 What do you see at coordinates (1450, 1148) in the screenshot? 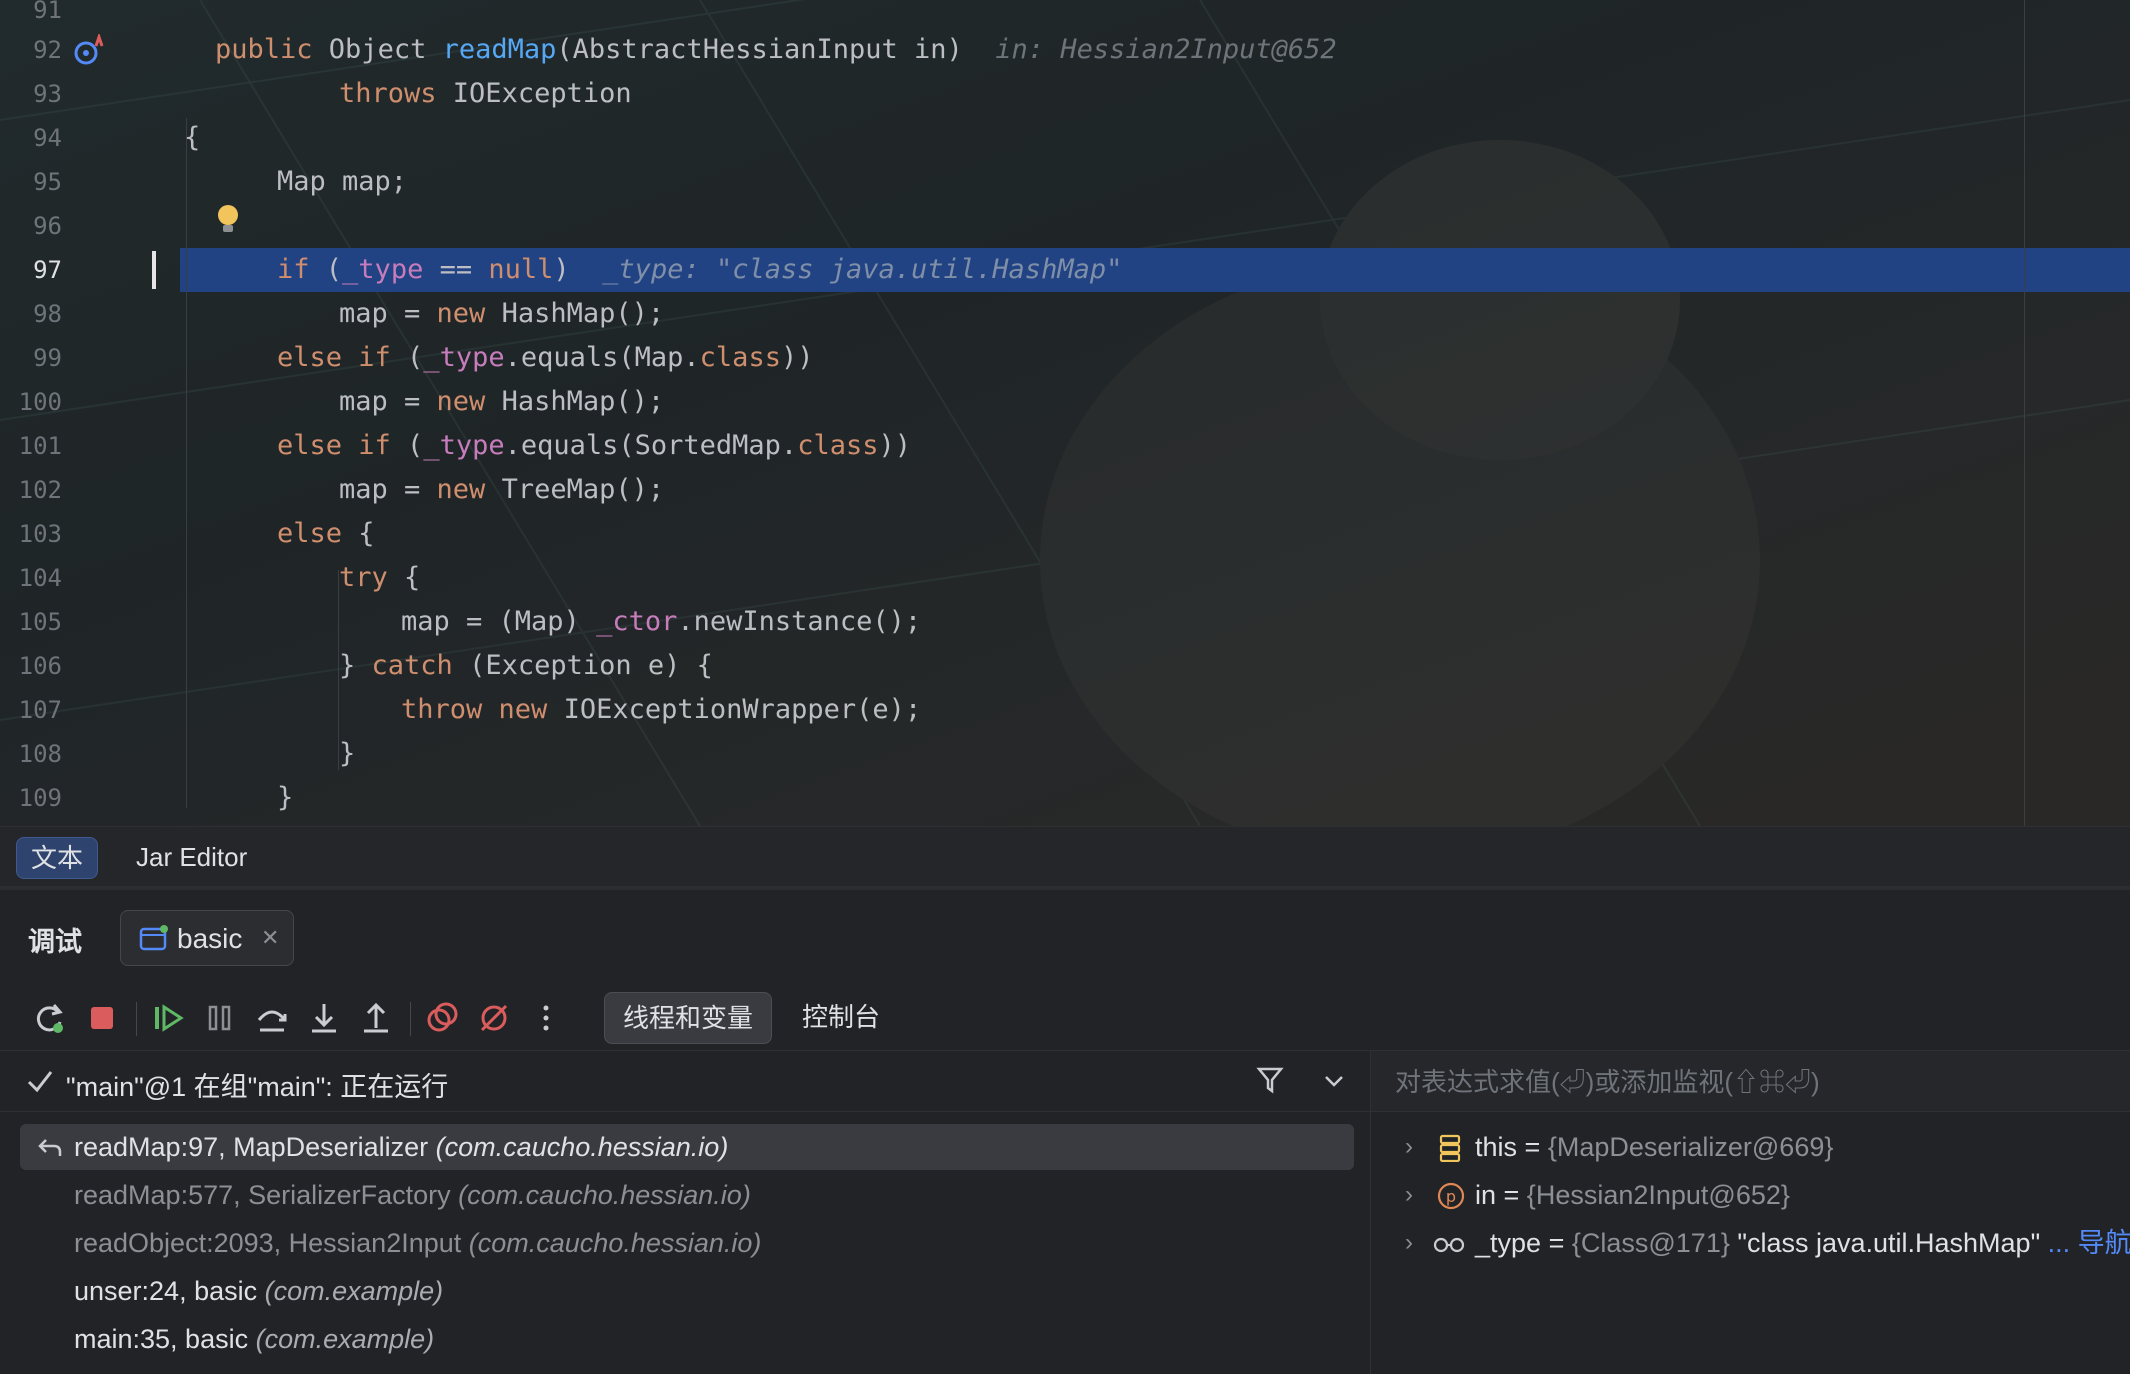
I see `field-list-icon` at bounding box center [1450, 1148].